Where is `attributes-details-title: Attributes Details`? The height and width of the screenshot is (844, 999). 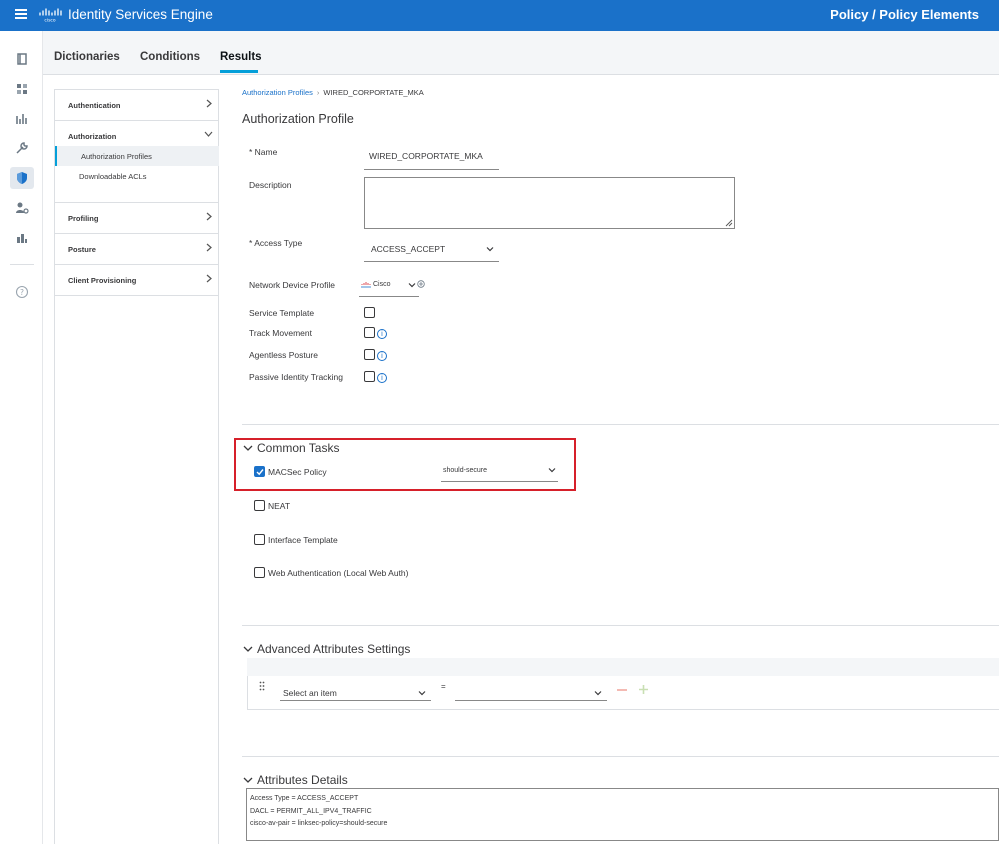
attributes-details-title: Attributes Details is located at coordinates (302, 780).